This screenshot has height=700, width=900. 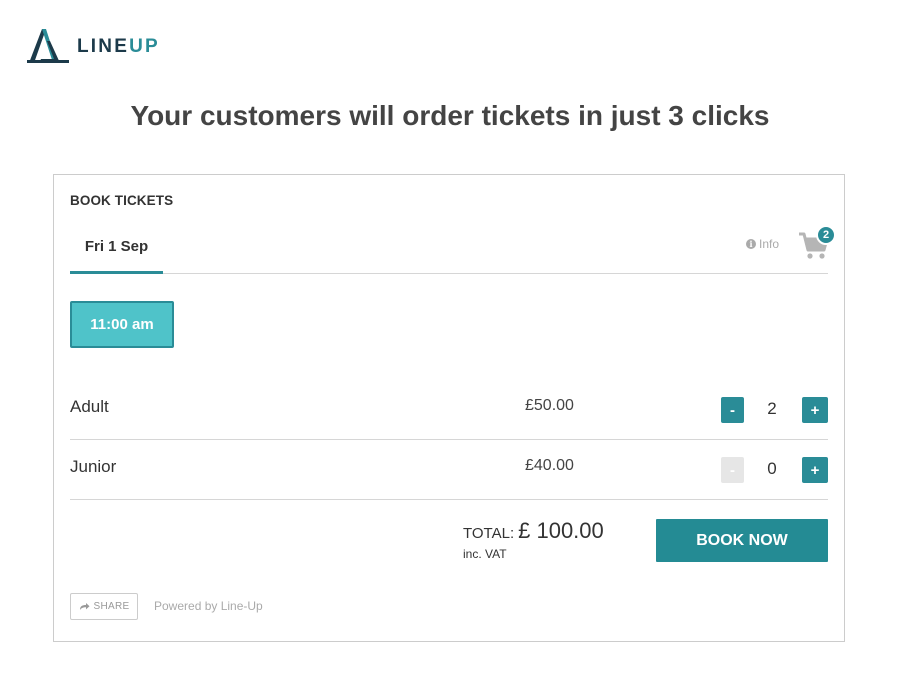 What do you see at coordinates (772, 468) in the screenshot?
I see `junior-quantity: 0` at bounding box center [772, 468].